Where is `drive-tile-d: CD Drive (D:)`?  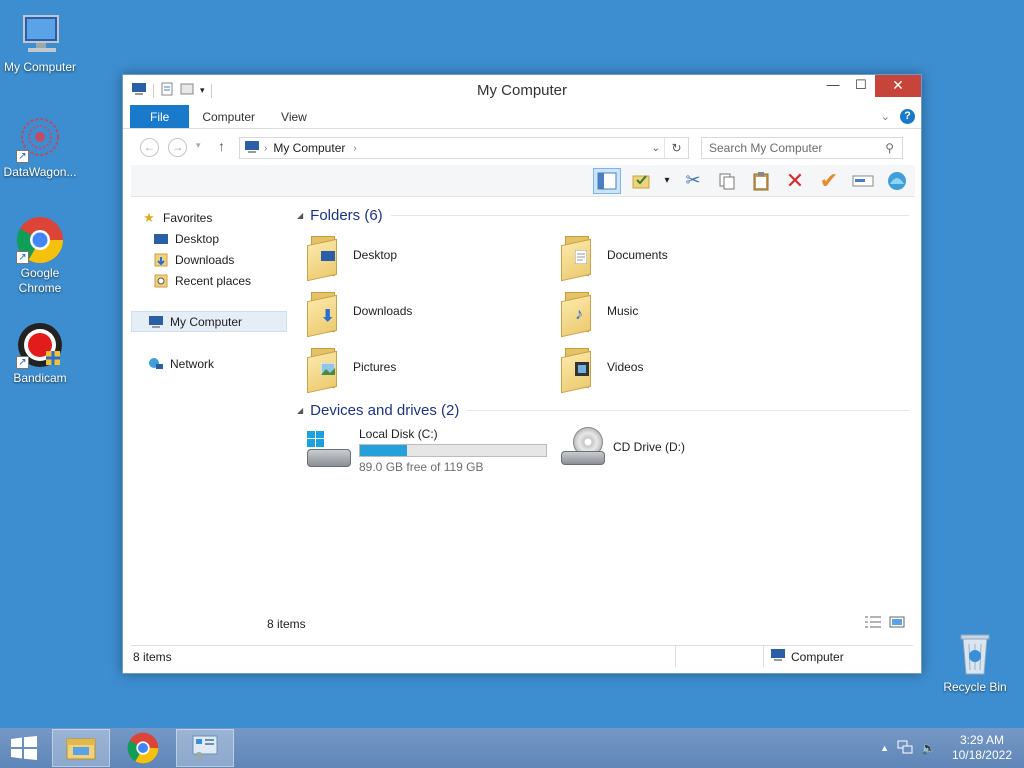
drive-tile-d: CD Drive (D:) is located at coordinates (622, 447).